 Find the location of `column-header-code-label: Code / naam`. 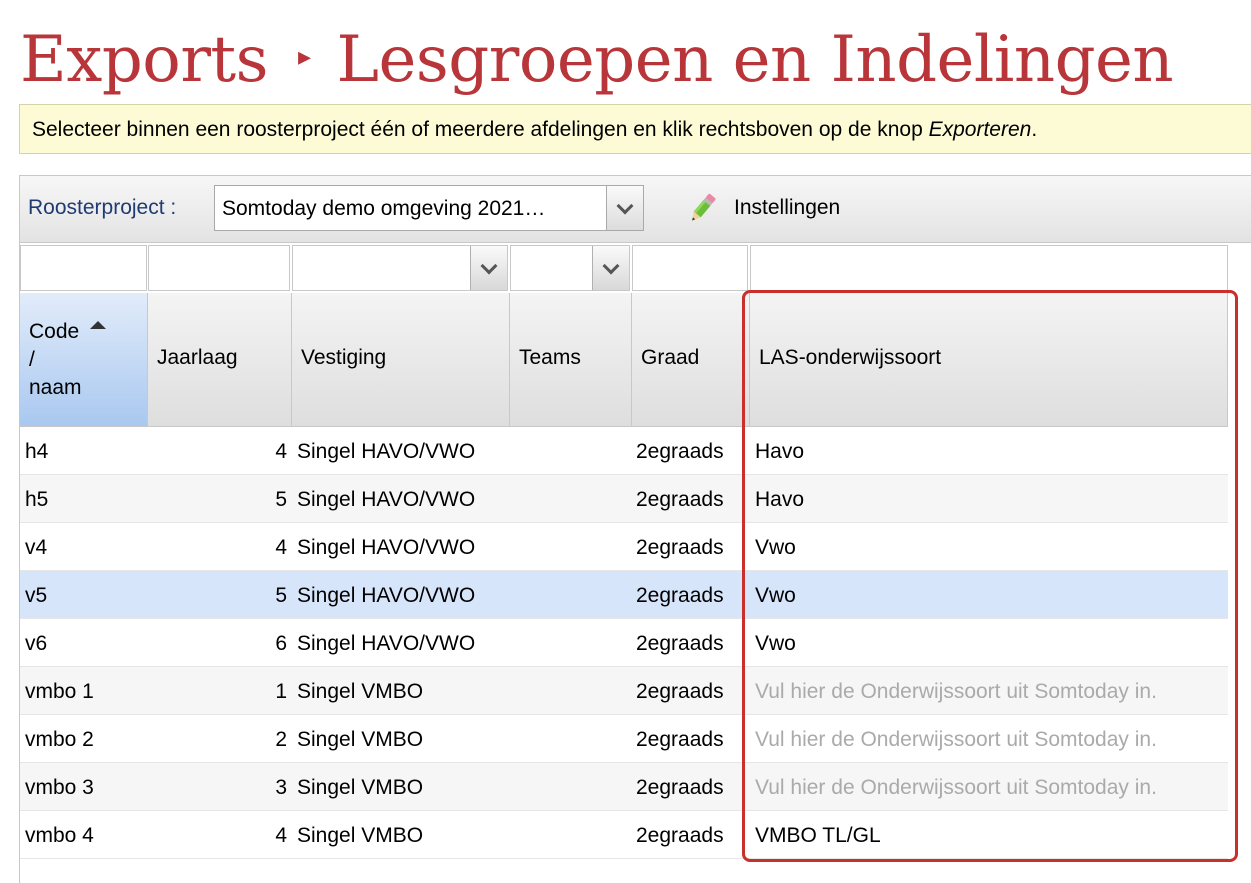

column-header-code-label: Code / naam is located at coordinates (55, 359).